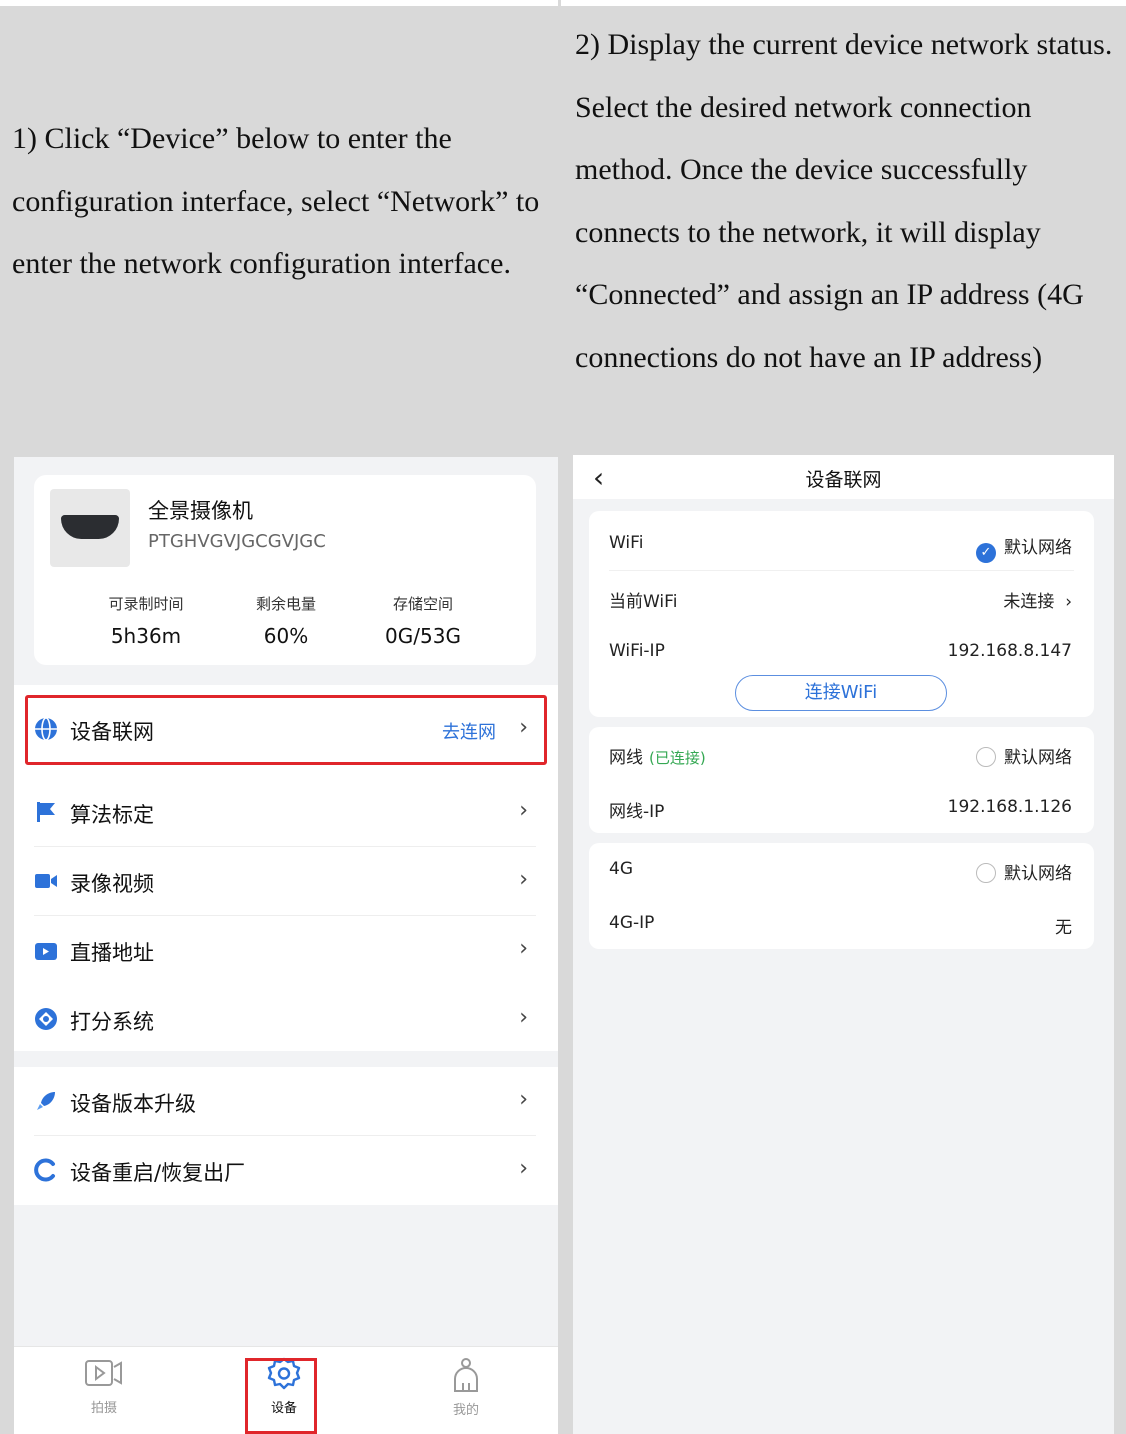 The height and width of the screenshot is (1434, 1126). What do you see at coordinates (286, 950) in the screenshot?
I see `menu-item-live-url: 直播地址 ›` at bounding box center [286, 950].